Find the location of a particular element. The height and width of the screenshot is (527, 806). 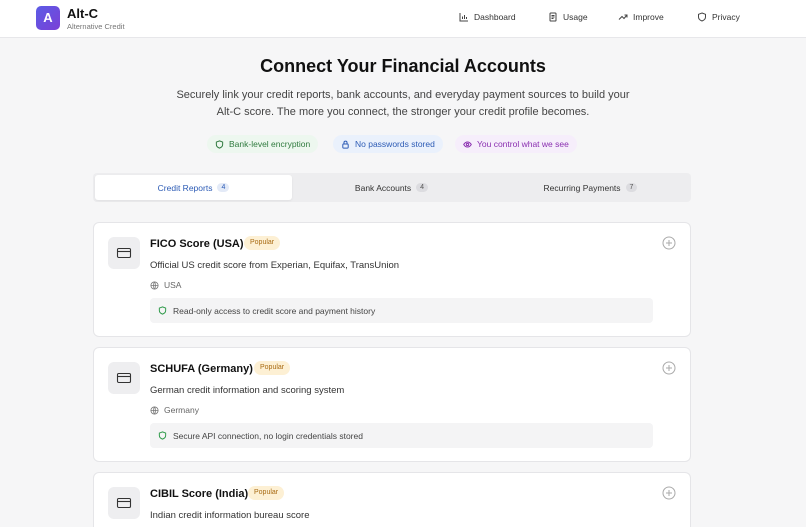

badge-label: Bank-level encryption is located at coordinates (270, 144).